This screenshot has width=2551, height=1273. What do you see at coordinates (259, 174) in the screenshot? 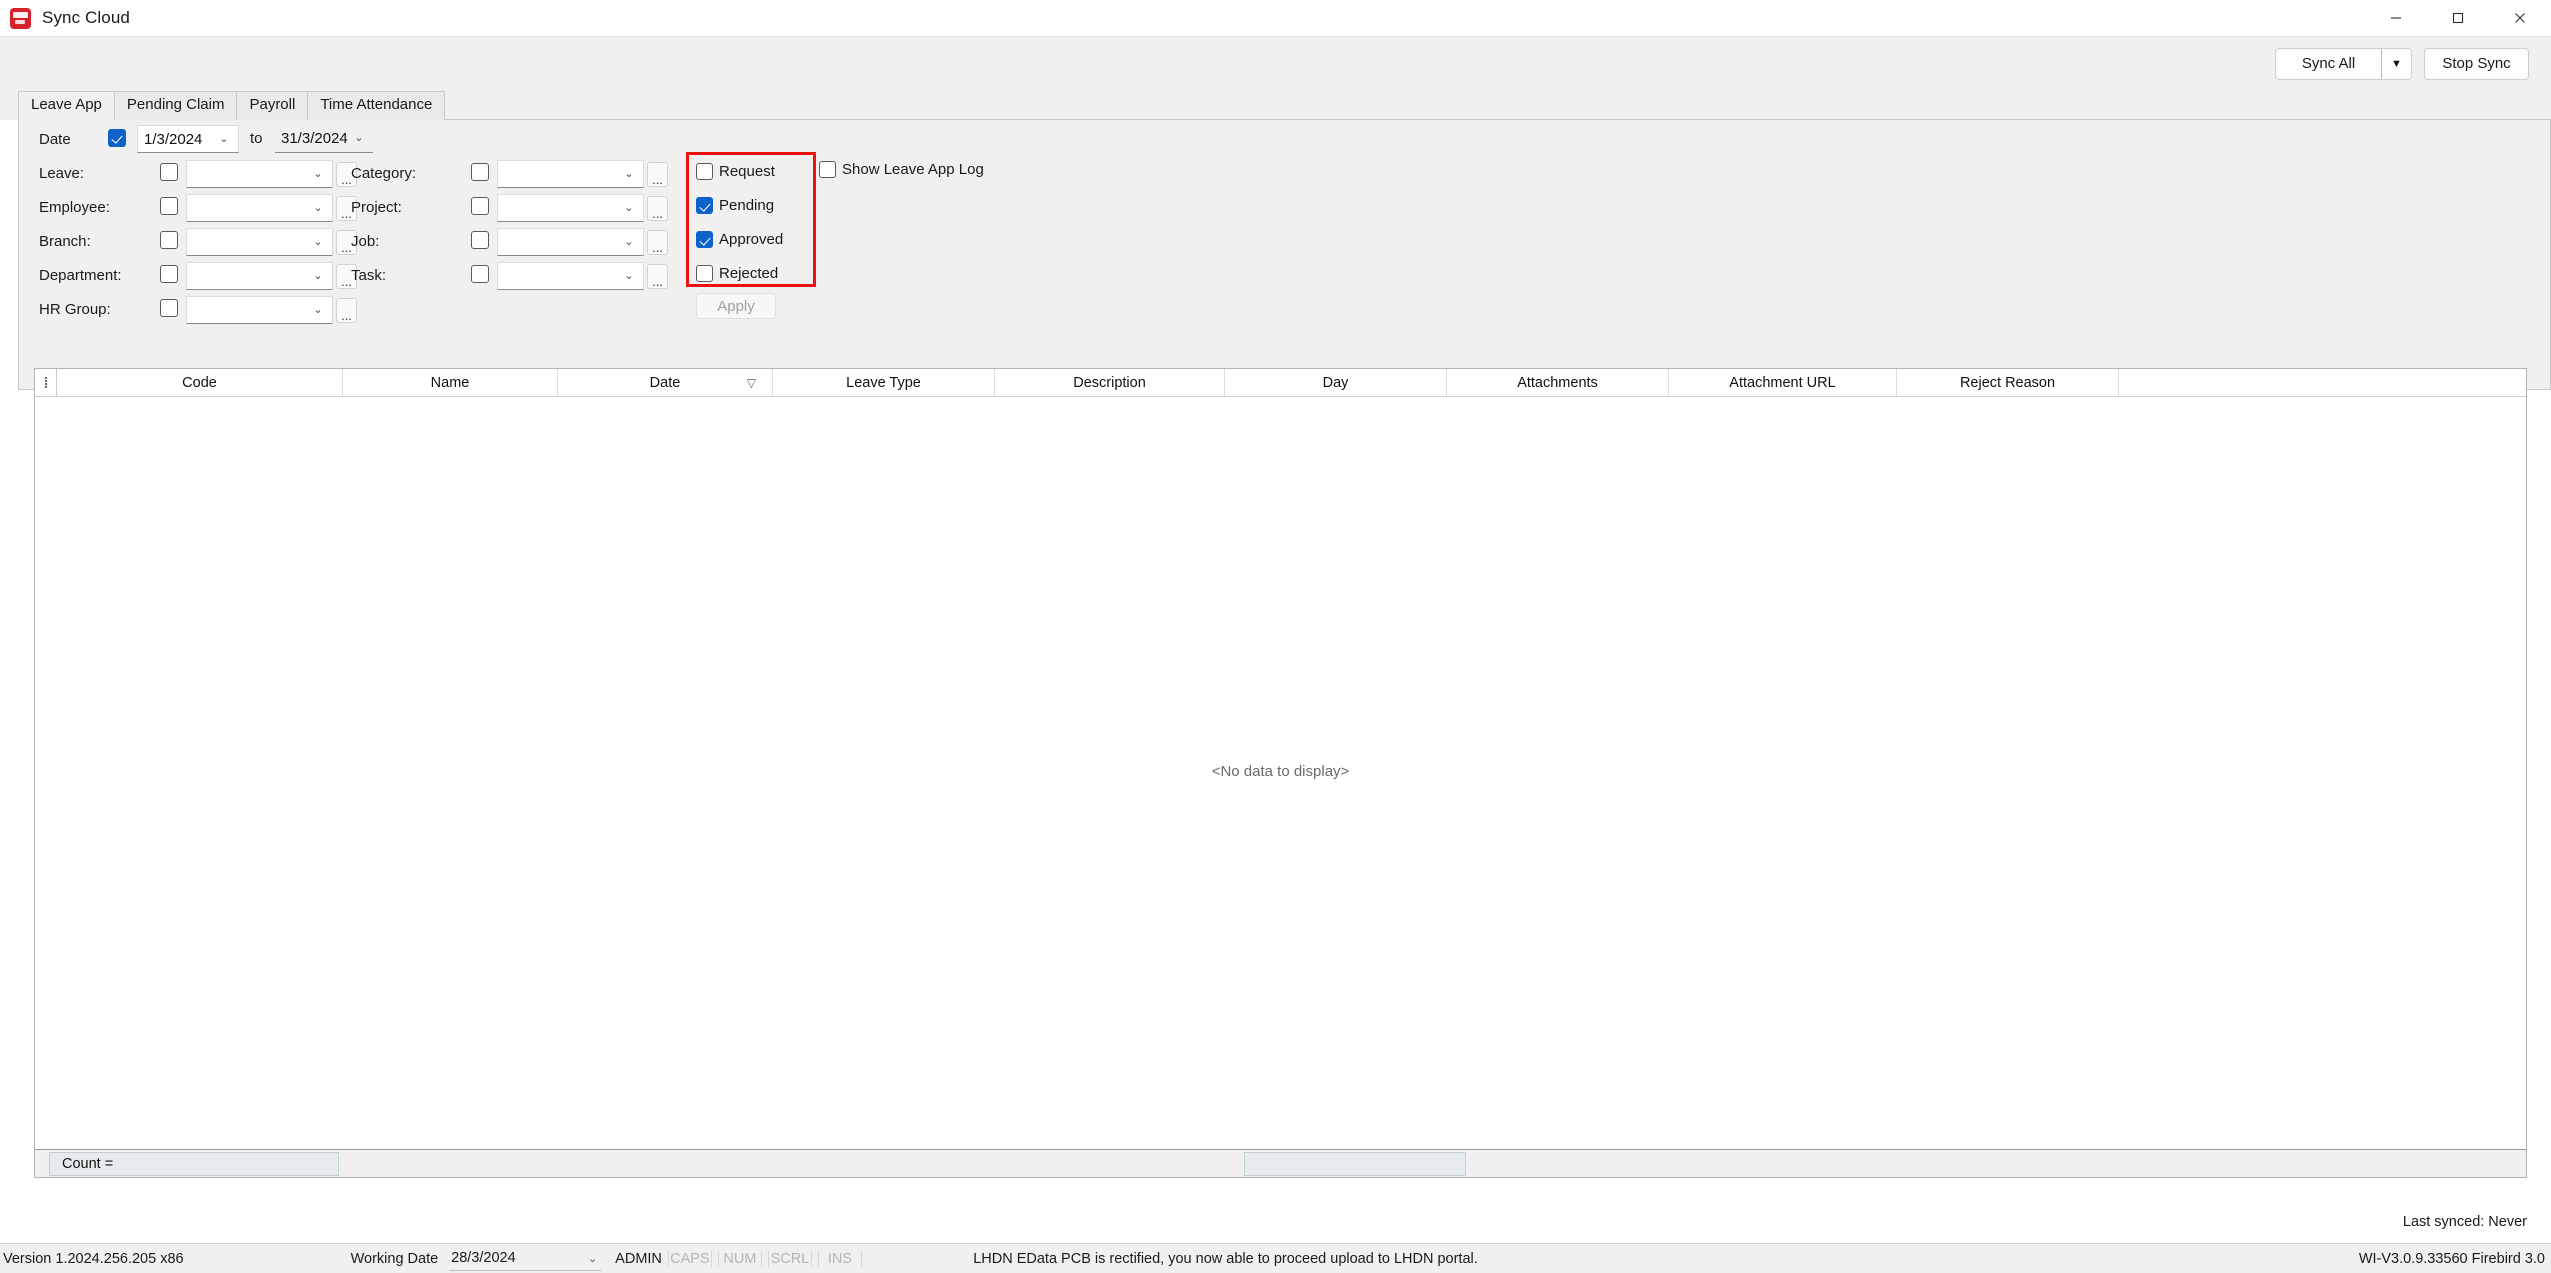
I see `leave-filter-combo: ⌄` at bounding box center [259, 174].